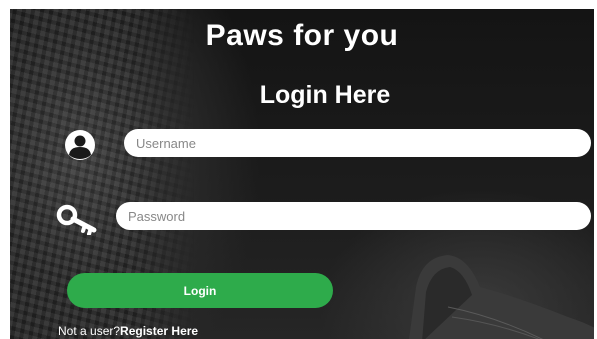  What do you see at coordinates (325, 95) in the screenshot?
I see `login-heading: Login Here` at bounding box center [325, 95].